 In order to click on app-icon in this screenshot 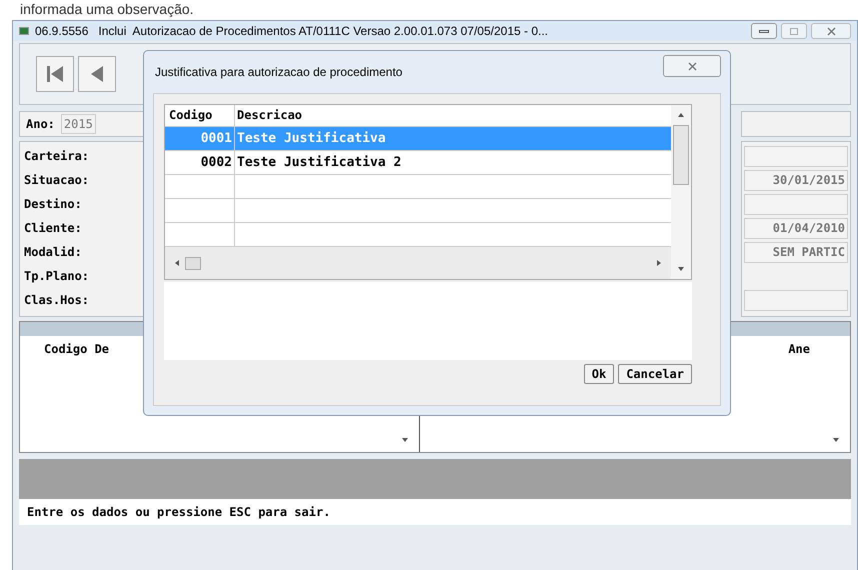, I will do `click(24, 31)`.